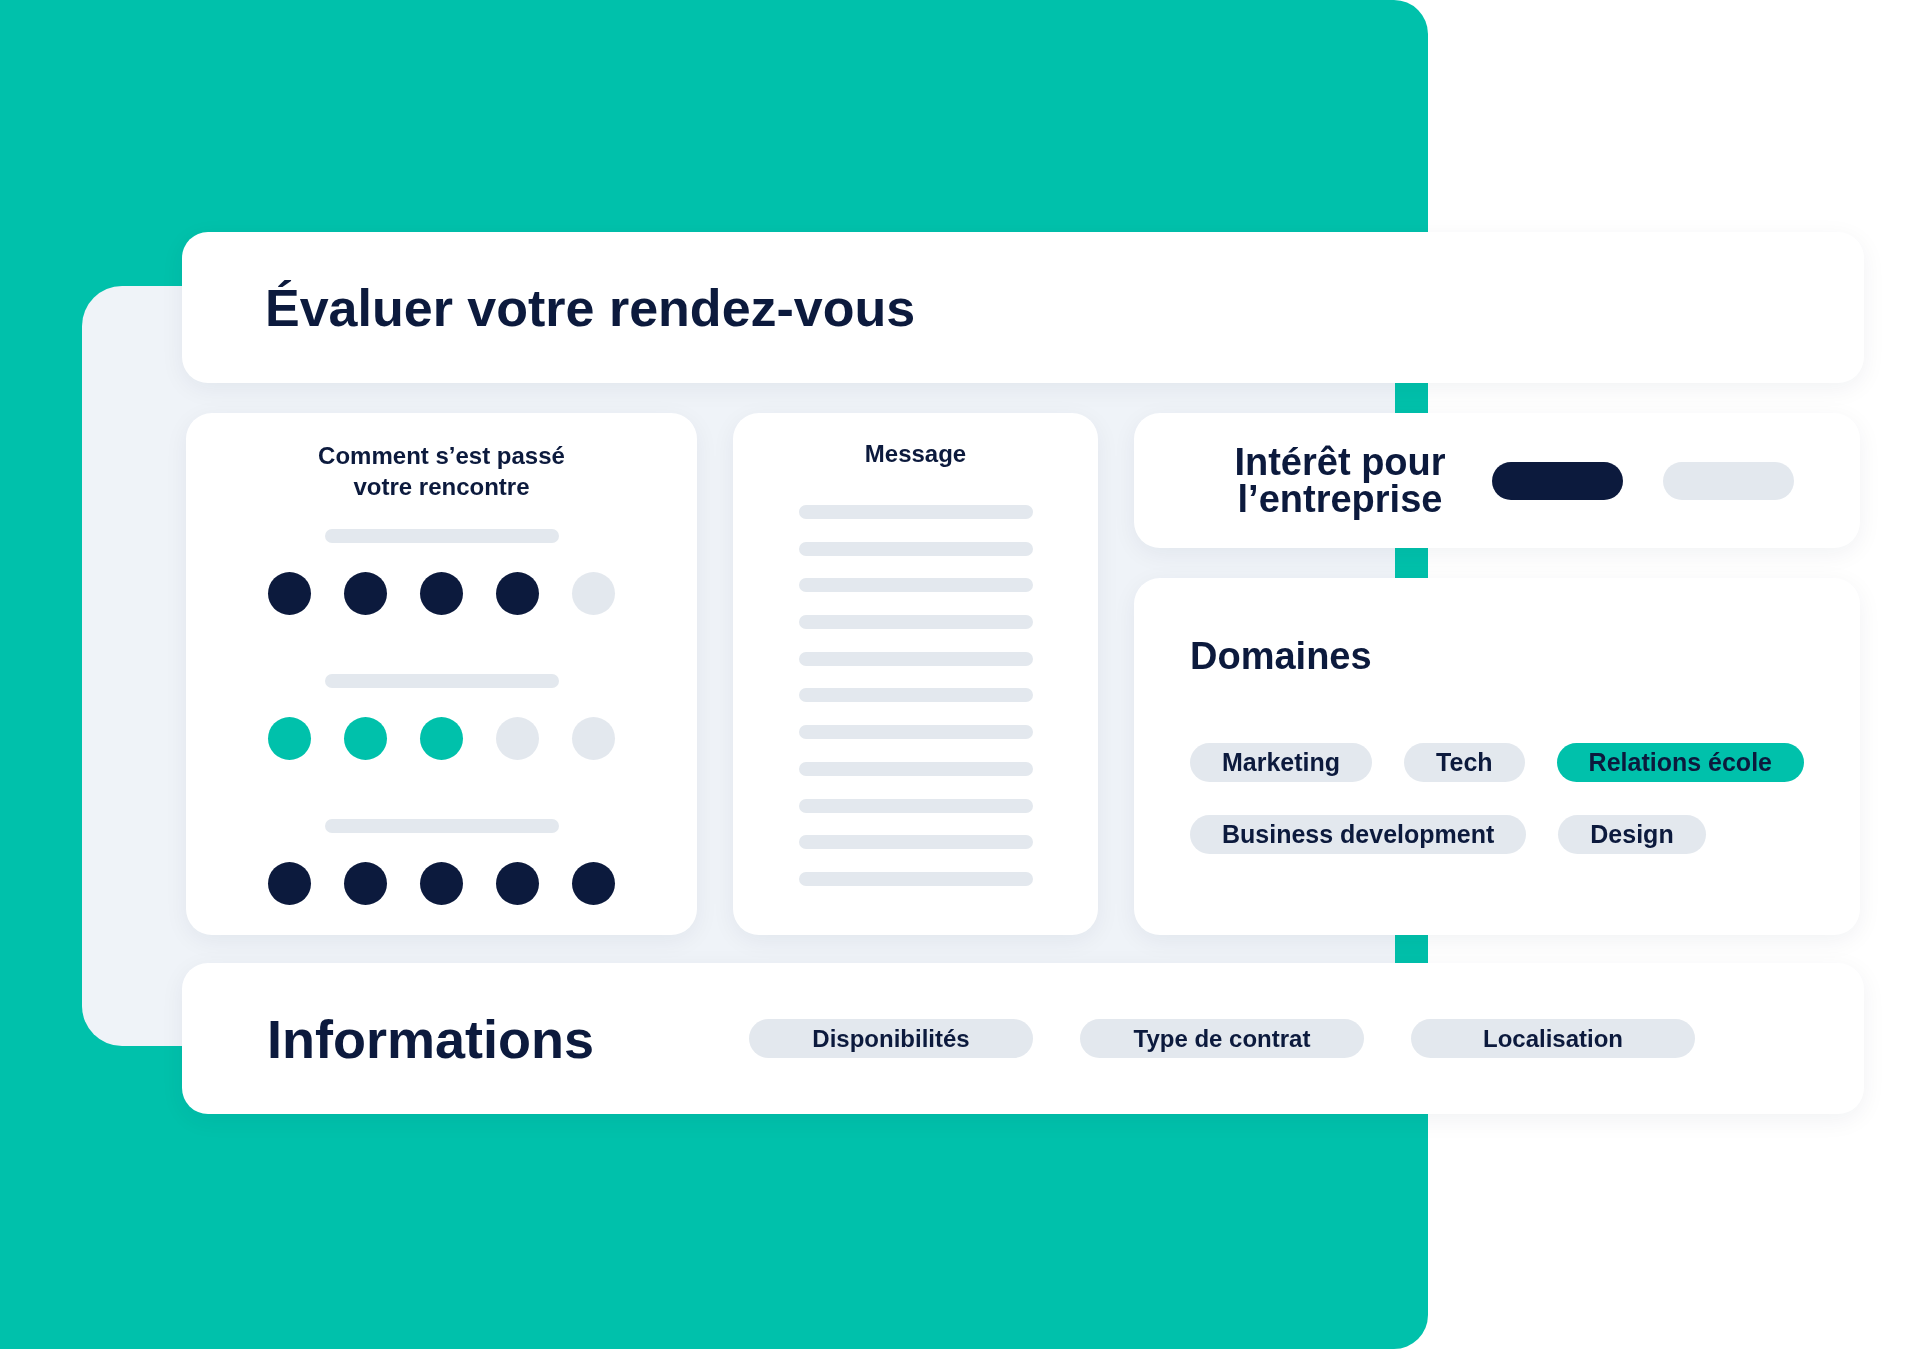 The width and height of the screenshot is (1920, 1349). Describe the element at coordinates (590, 307) in the screenshot. I see `page-title: Évaluer votre rendez-vous` at that location.